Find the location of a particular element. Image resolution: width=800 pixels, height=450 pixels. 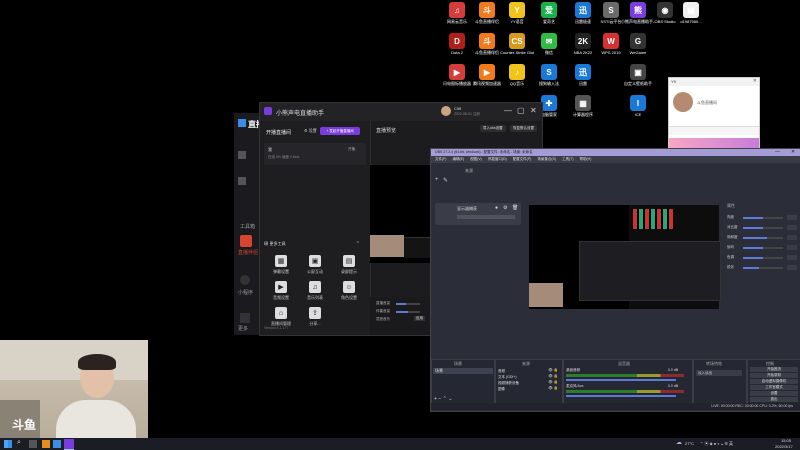

left-side-item-more: 更多 is located at coordinates (243, 328).